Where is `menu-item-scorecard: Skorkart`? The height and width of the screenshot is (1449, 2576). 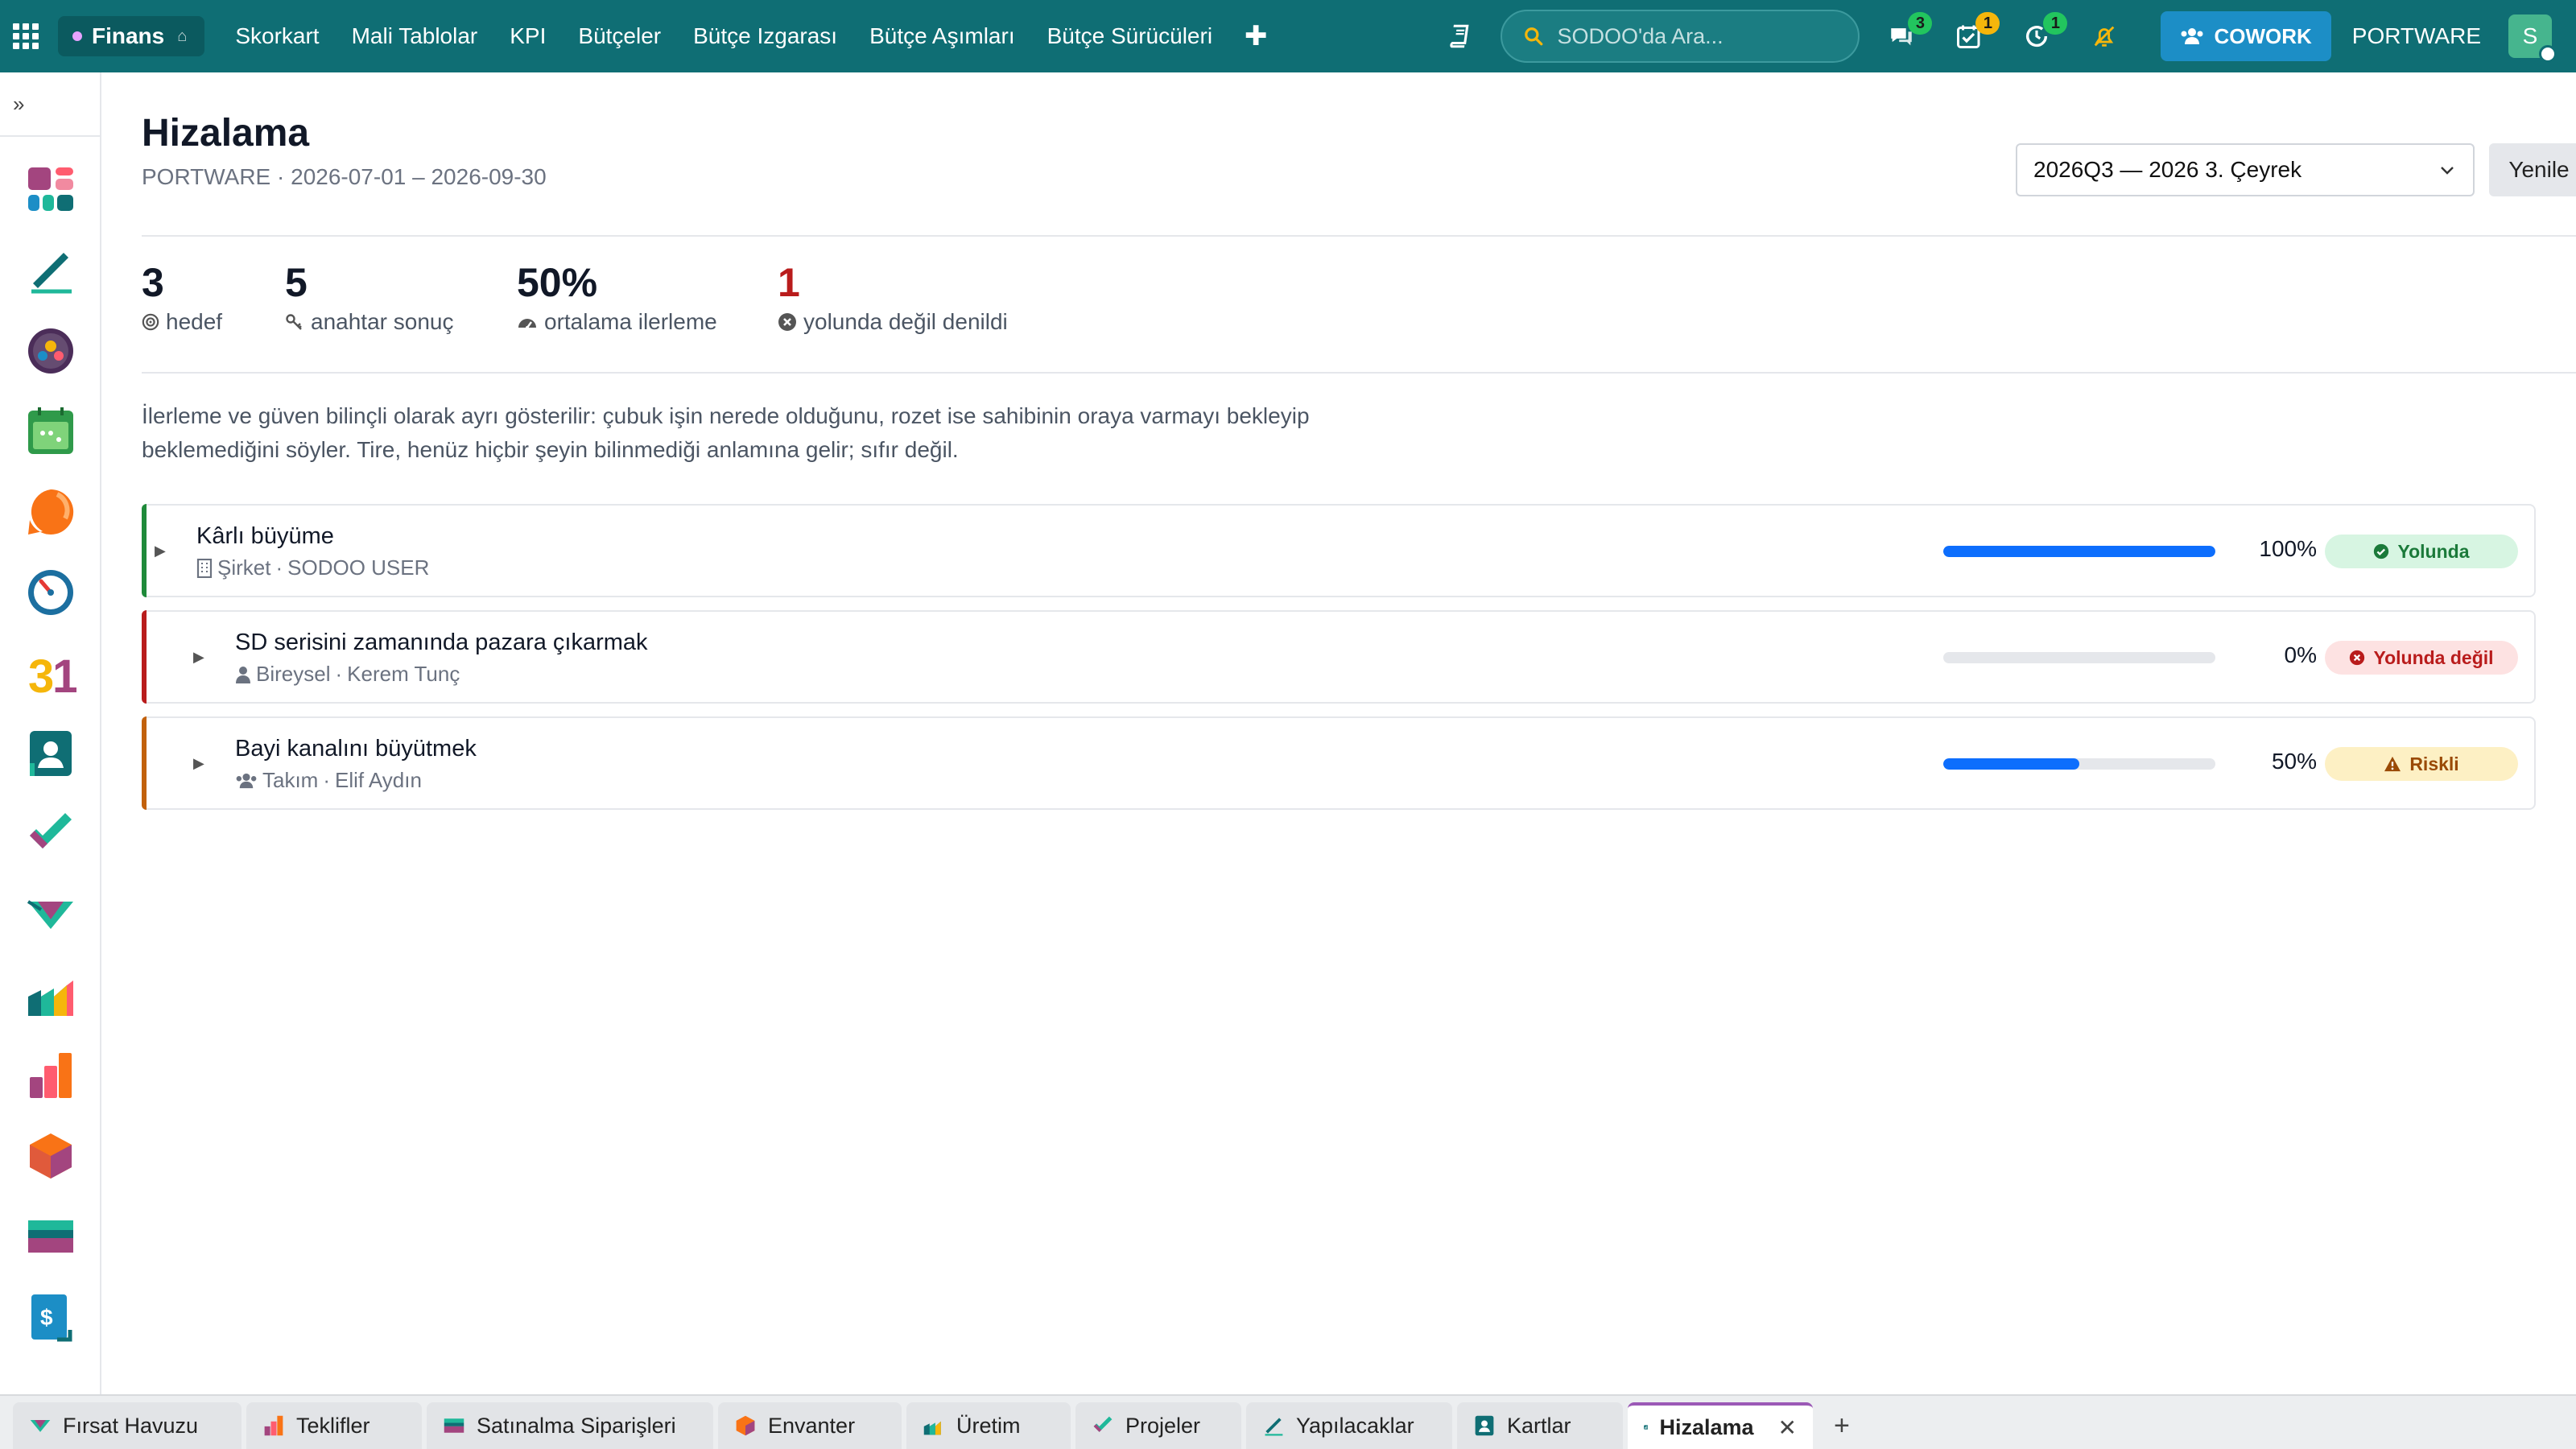
menu-item-scorecard: Skorkart is located at coordinates (277, 36).